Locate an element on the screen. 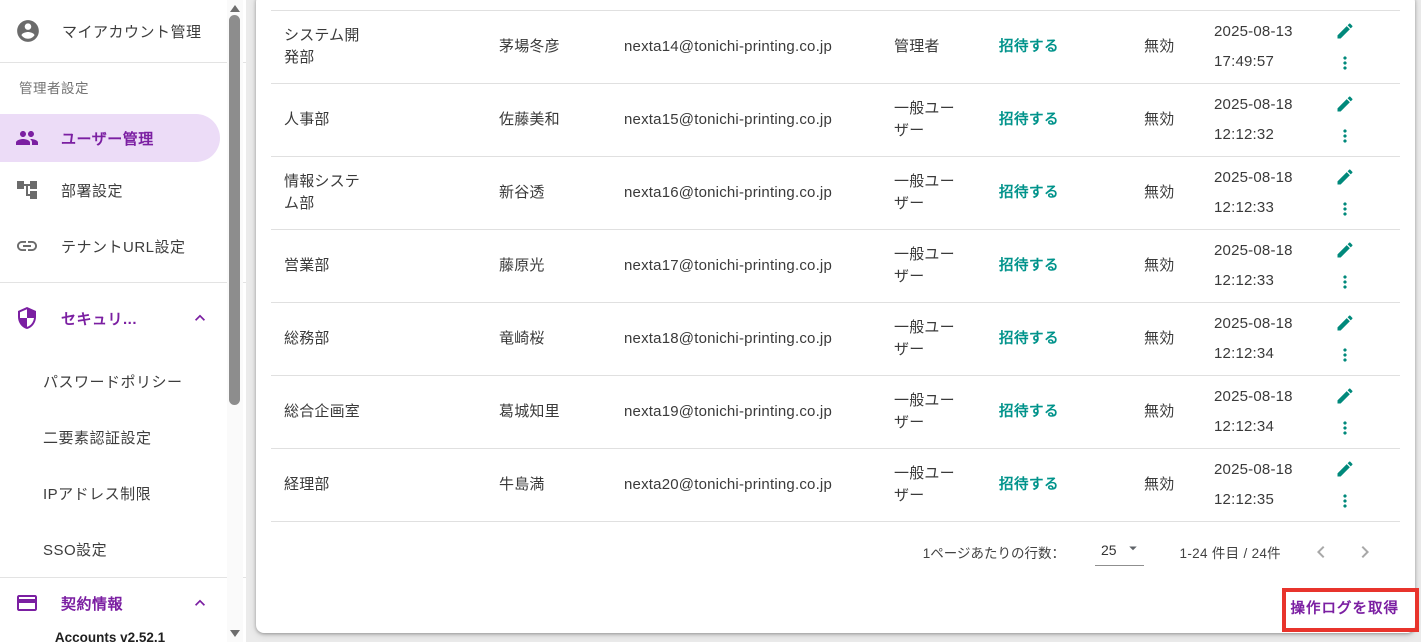 This screenshot has width=1421, height=642. sidebar-item-label: 部署設定 is located at coordinates (92, 191).